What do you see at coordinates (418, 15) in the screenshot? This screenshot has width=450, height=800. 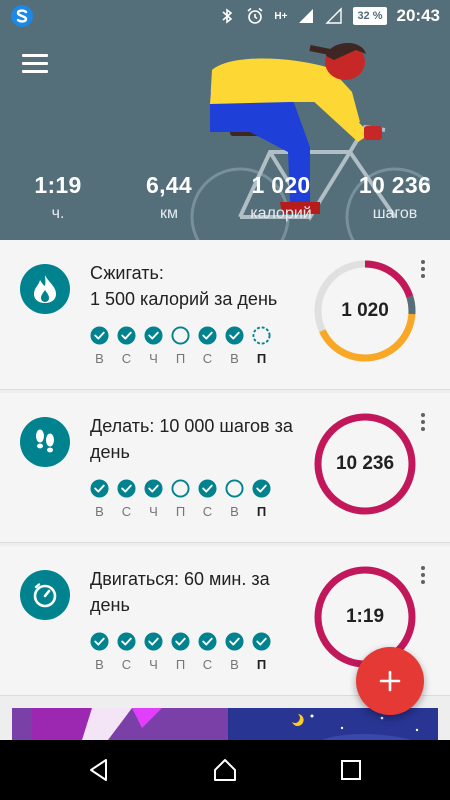 I see `status-clock: 20:43` at bounding box center [418, 15].